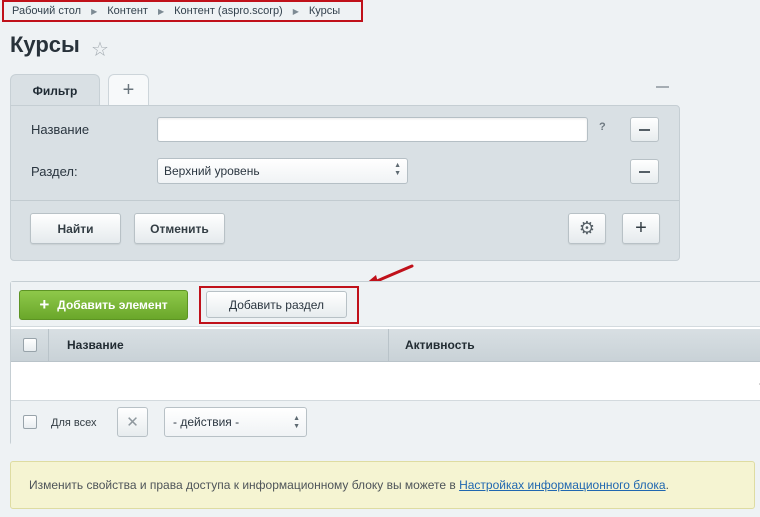 This screenshot has width=760, height=517. Describe the element at coordinates (54, 171) in the screenshot. I see `section-label: Раздел:` at that location.